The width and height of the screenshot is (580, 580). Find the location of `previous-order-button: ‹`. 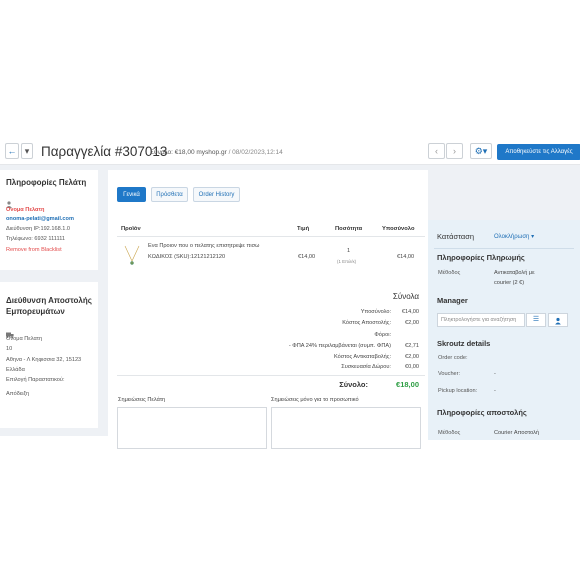

previous-order-button: ‹ is located at coordinates (436, 151).